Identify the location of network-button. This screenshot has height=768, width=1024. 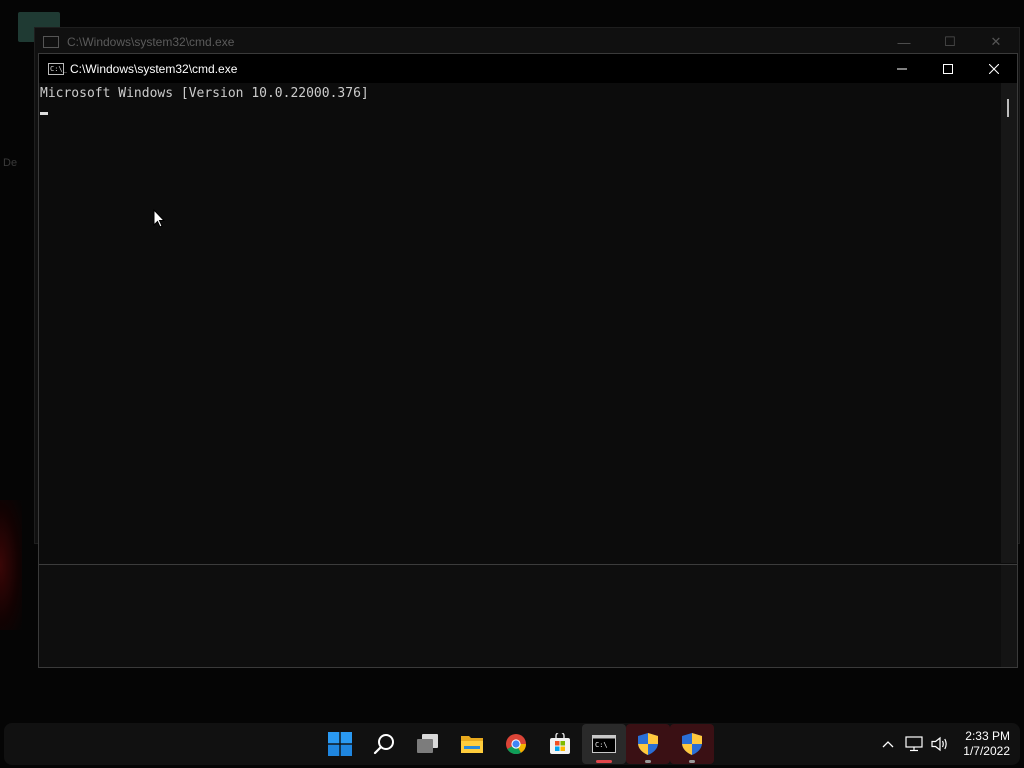
(914, 744).